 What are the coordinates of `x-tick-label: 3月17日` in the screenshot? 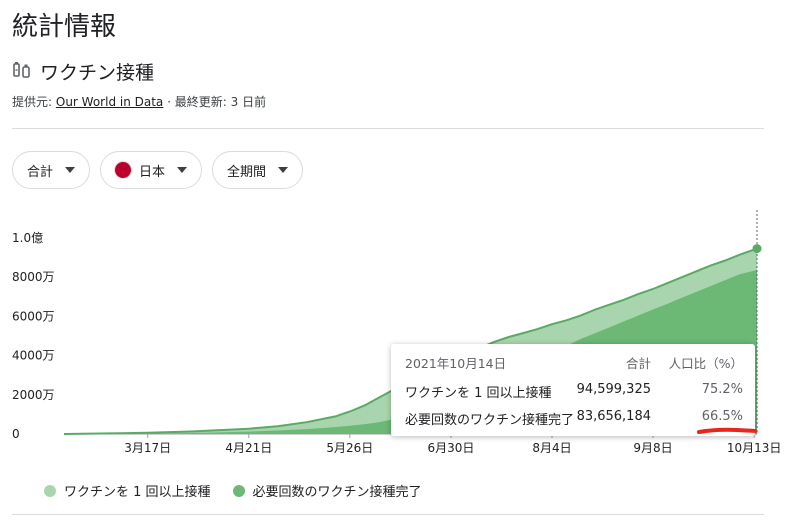 It's located at (147, 448).